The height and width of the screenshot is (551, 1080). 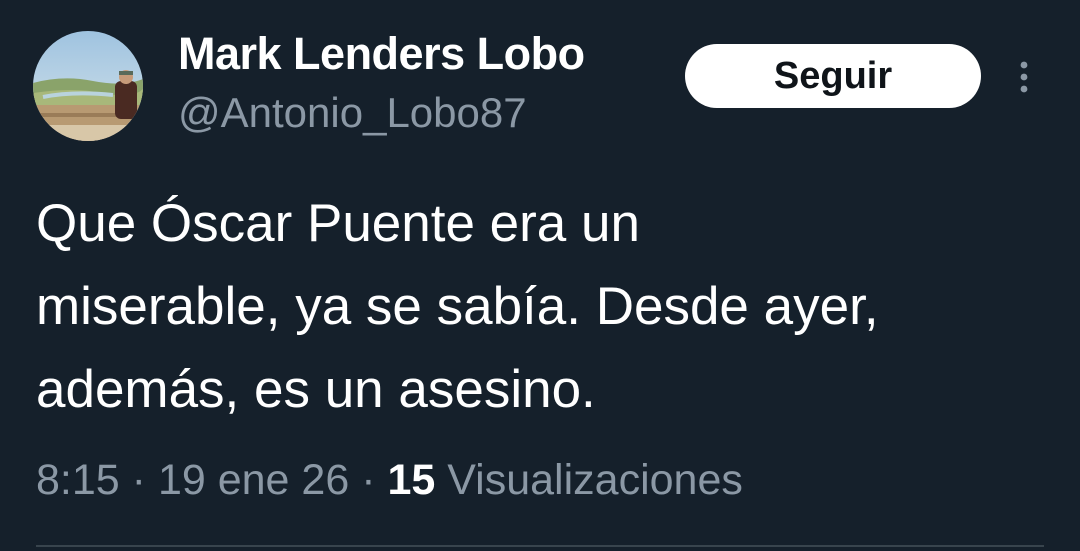 I want to click on more-vertical-icon, so click(x=1024, y=77).